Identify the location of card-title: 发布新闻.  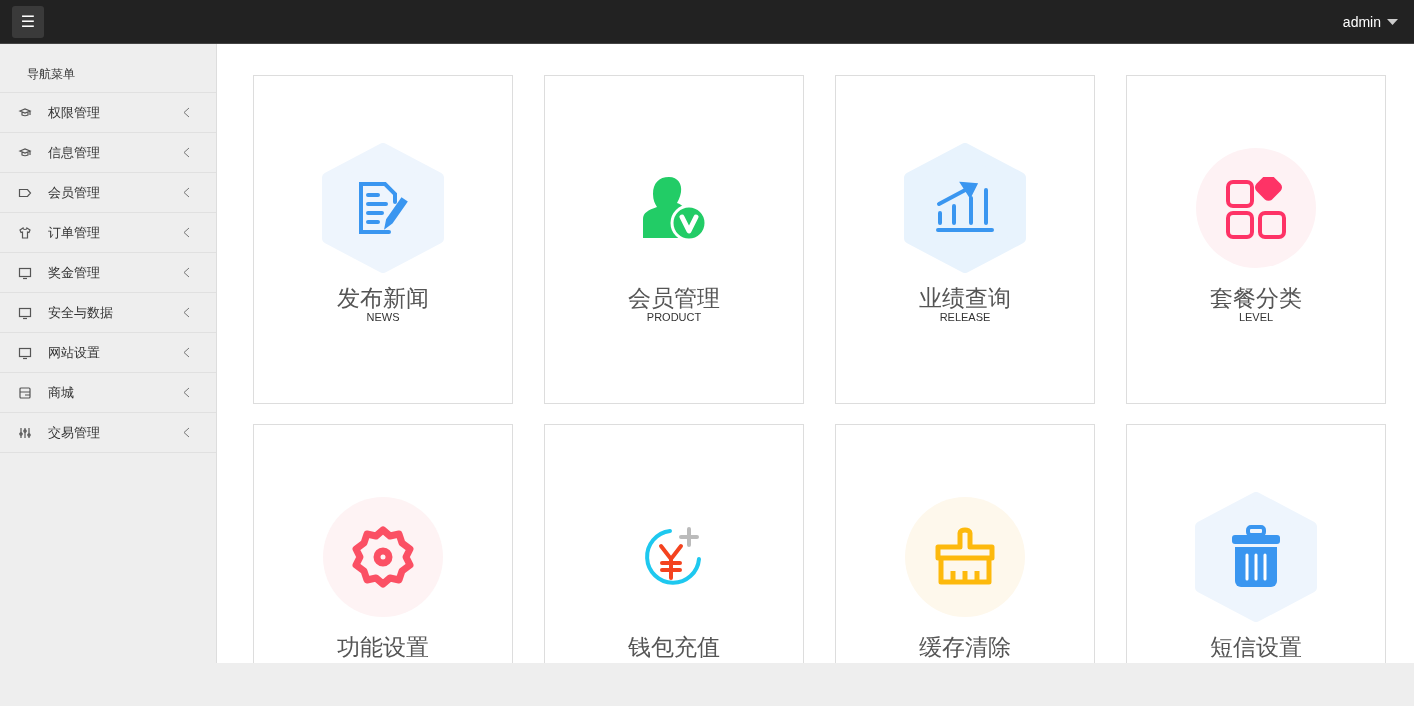
(383, 298).